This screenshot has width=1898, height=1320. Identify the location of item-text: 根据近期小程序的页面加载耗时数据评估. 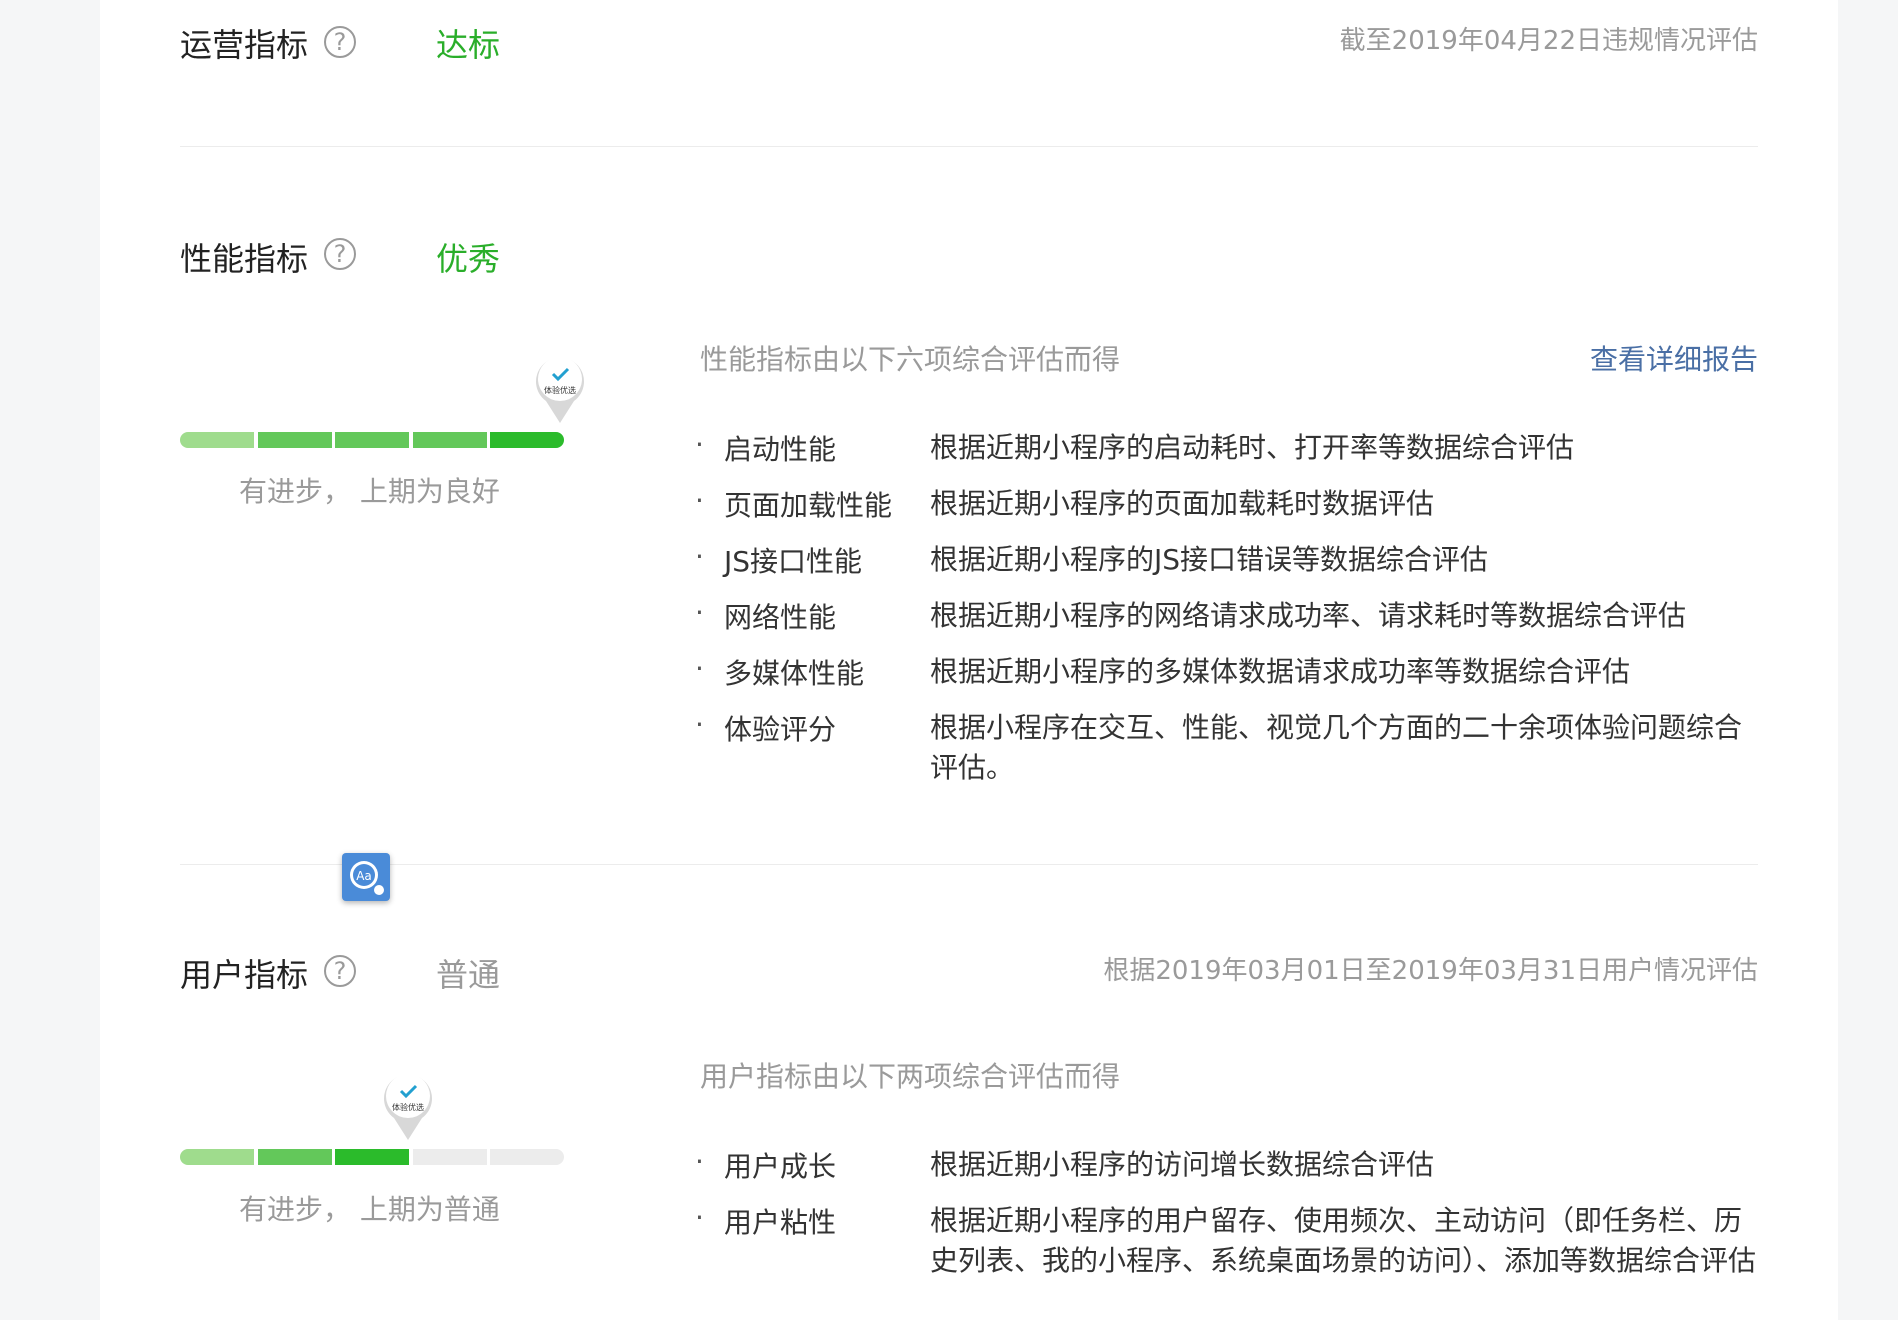
(1182, 503).